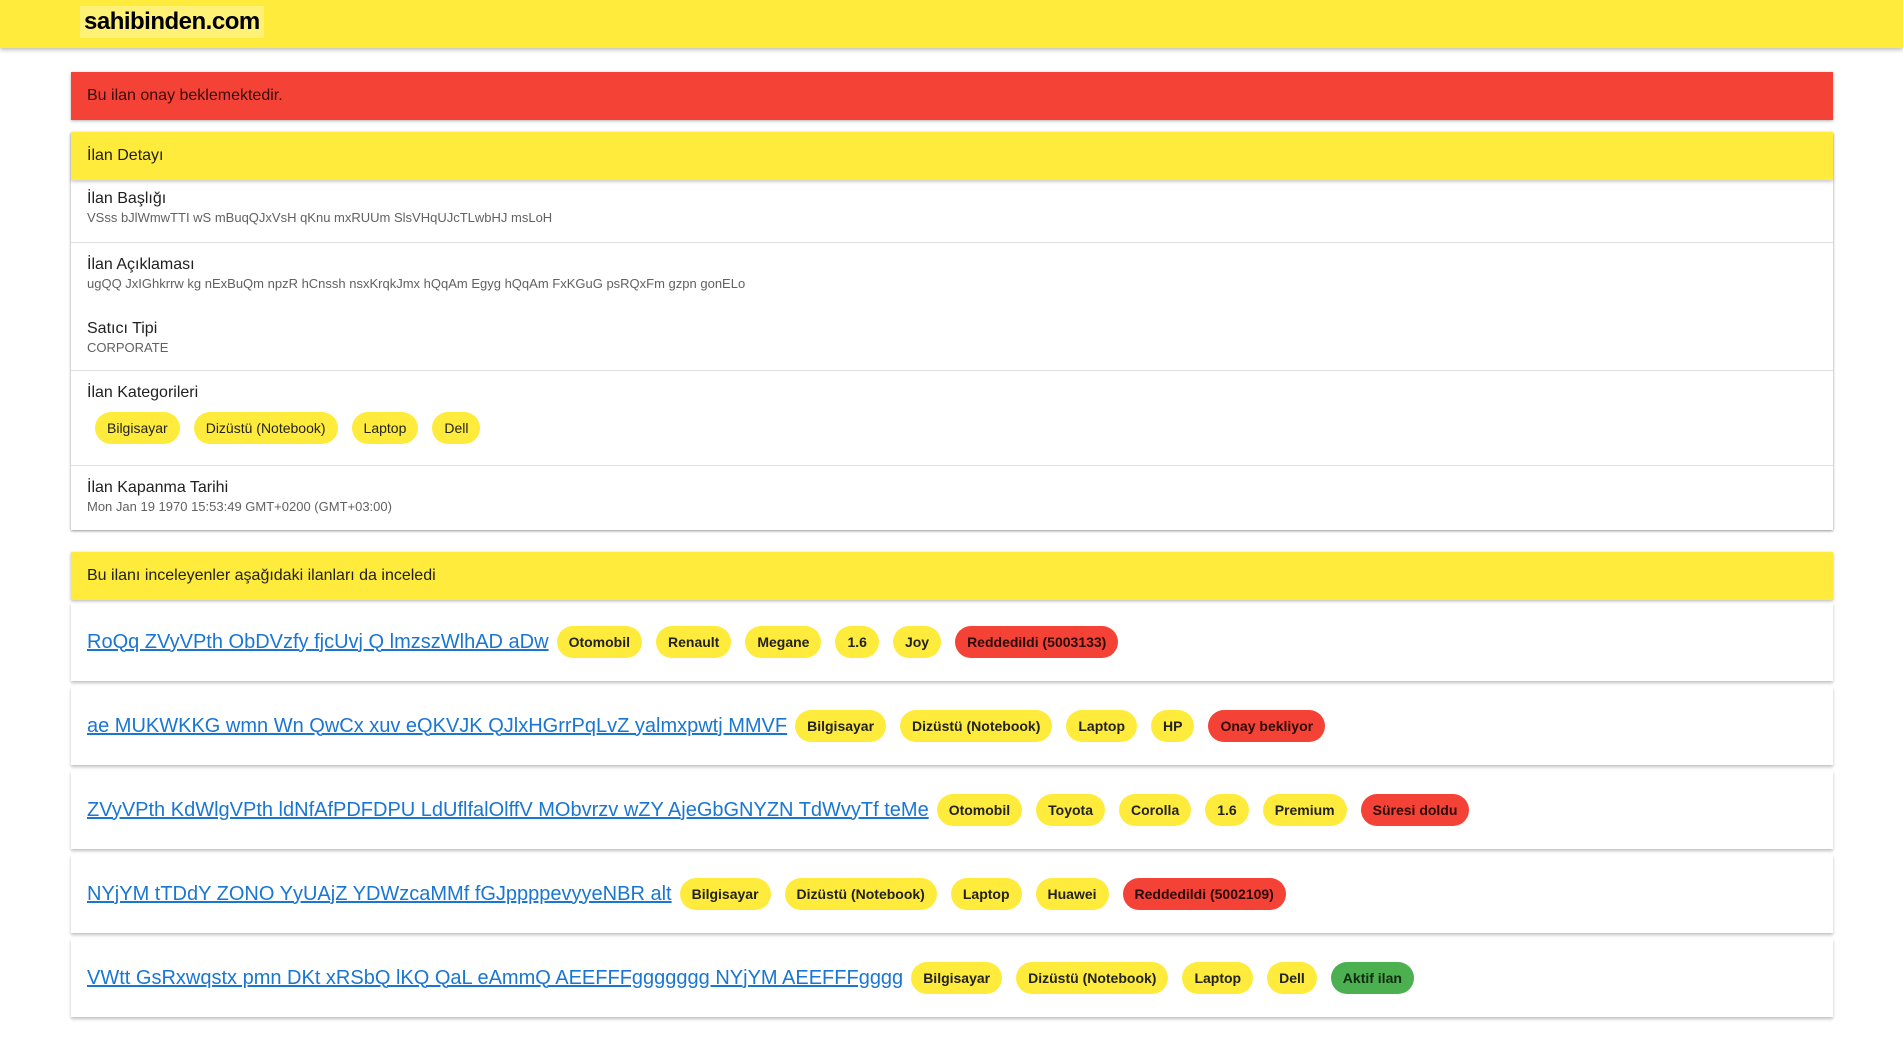  Describe the element at coordinates (1267, 726) in the screenshot. I see `status-badge: Onay bekliyor` at that location.